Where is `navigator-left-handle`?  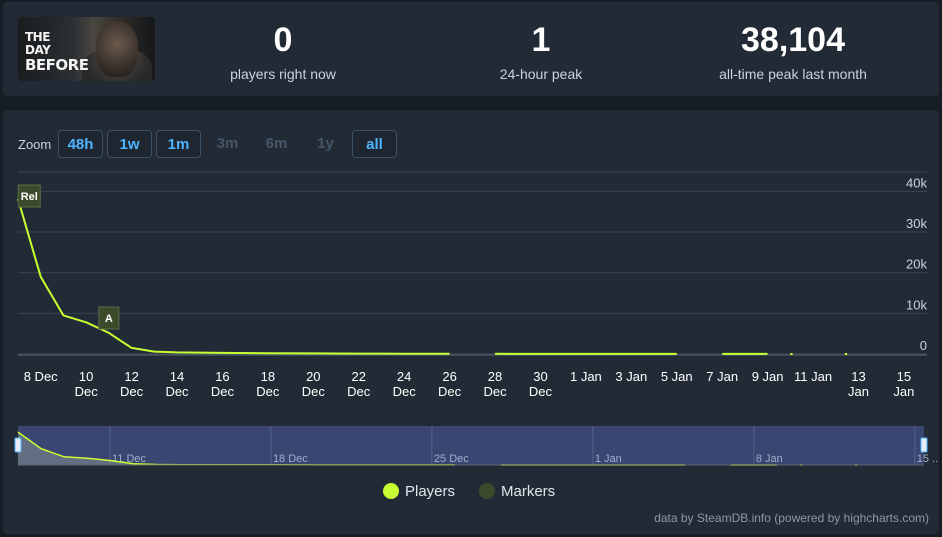 navigator-left-handle is located at coordinates (18, 445).